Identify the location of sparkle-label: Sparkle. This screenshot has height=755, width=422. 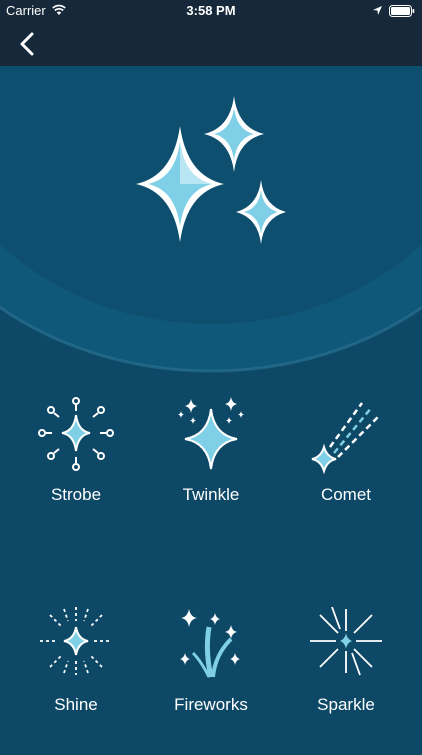
(346, 704).